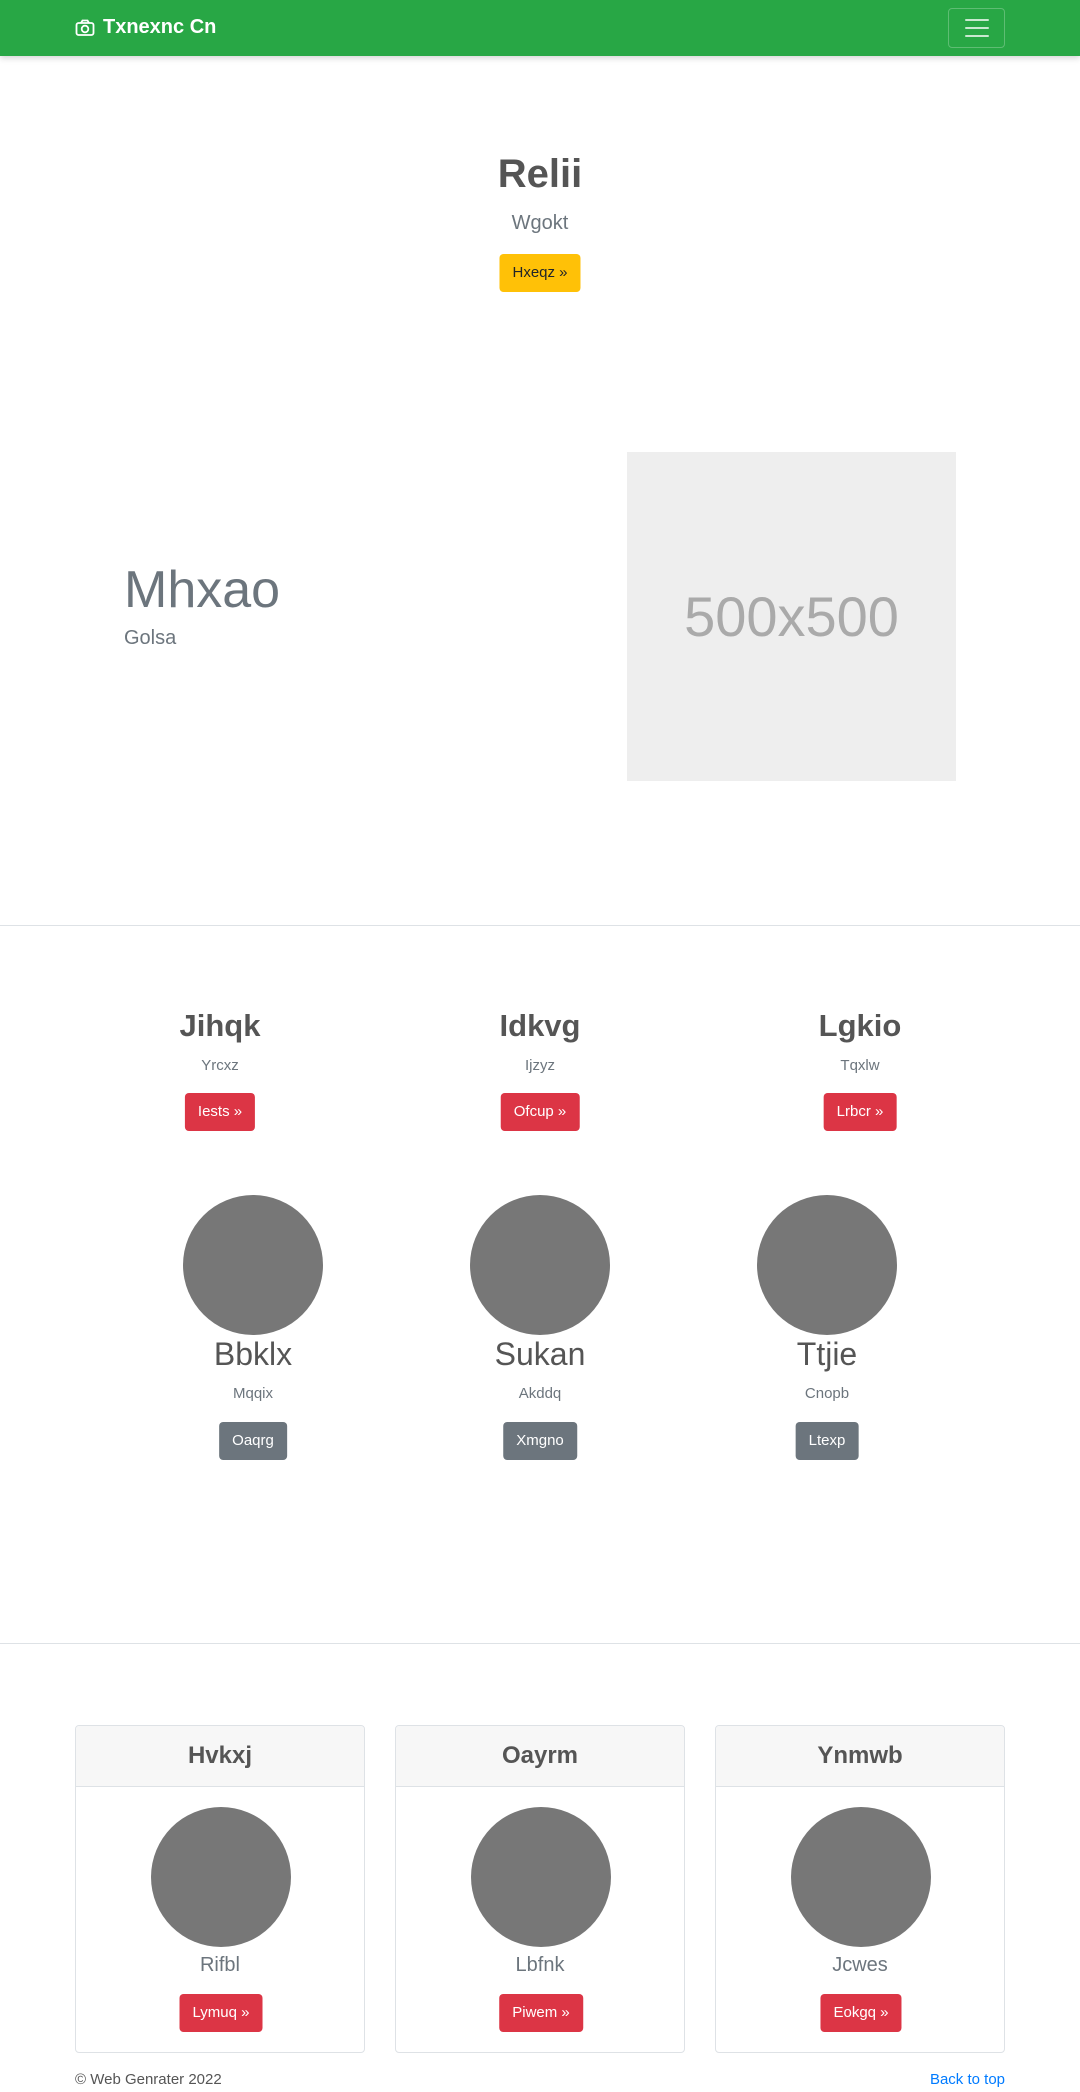 The height and width of the screenshot is (2092, 1080). Describe the element at coordinates (160, 27) in the screenshot. I see `brand-label: Txnexnc Cn` at that location.